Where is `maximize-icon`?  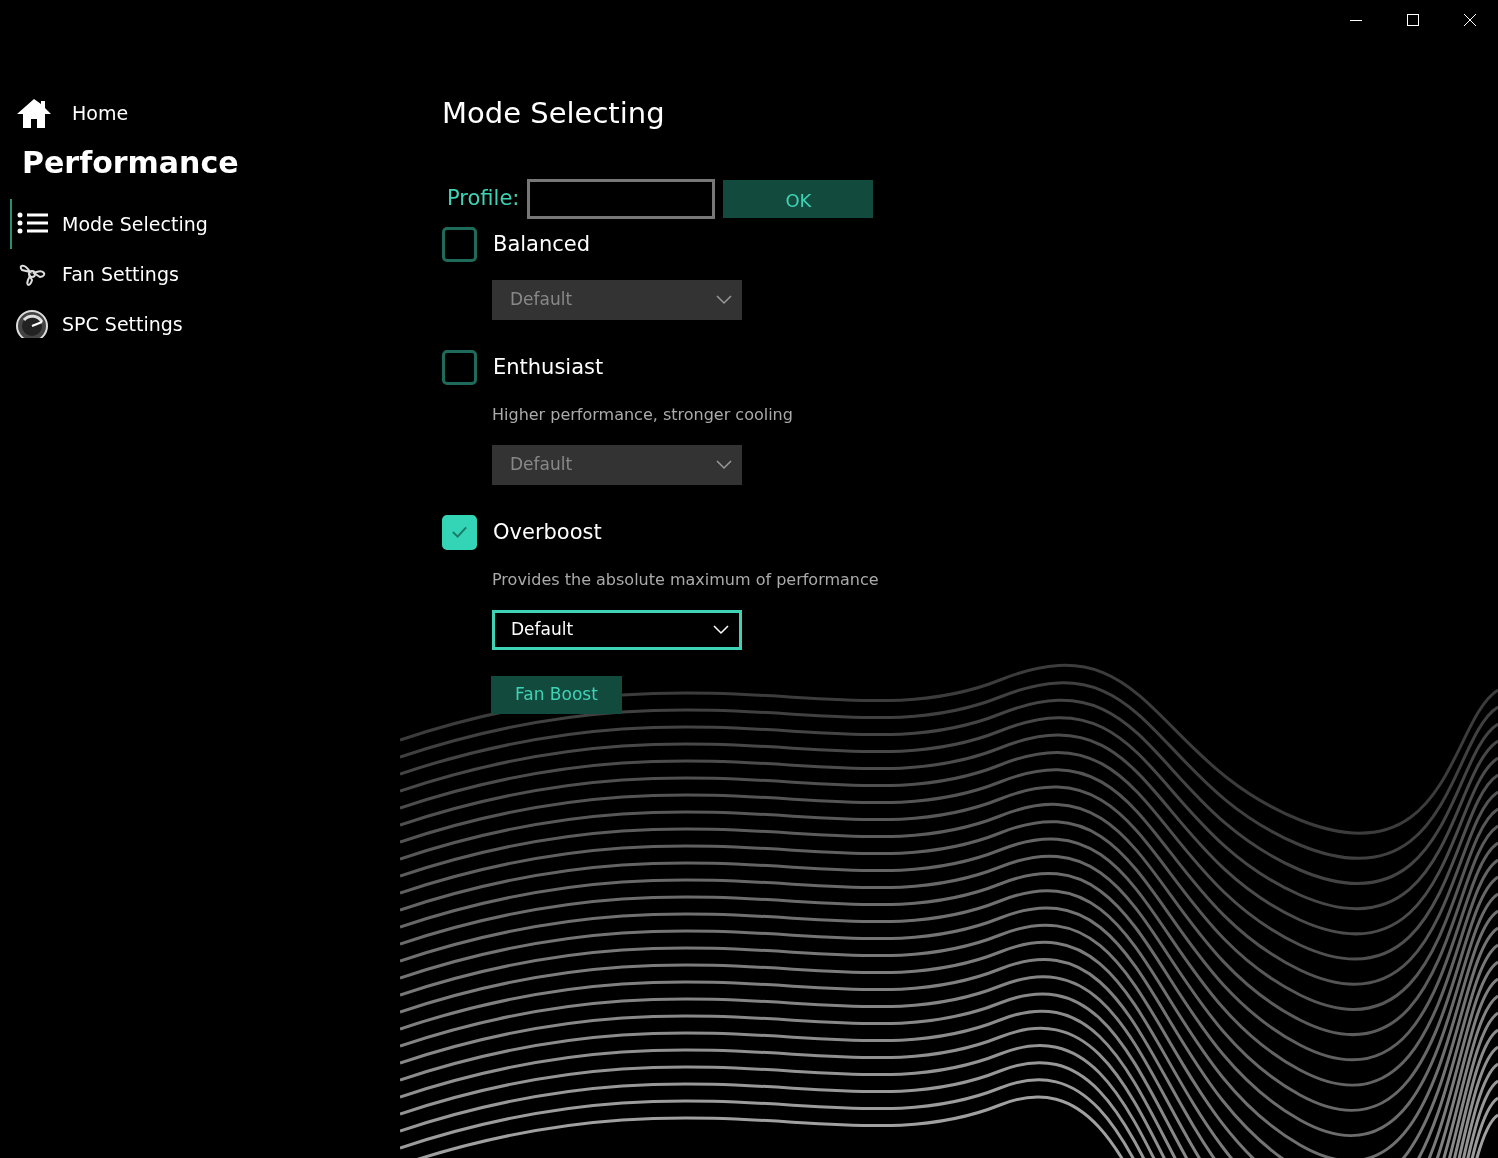
maximize-icon is located at coordinates (1412, 20).